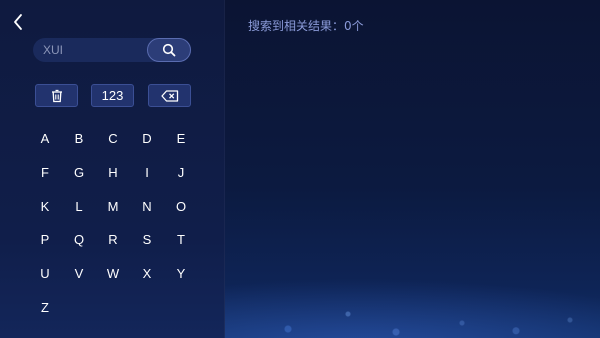 This screenshot has width=600, height=338. What do you see at coordinates (45, 273) in the screenshot?
I see `key-u: U` at bounding box center [45, 273].